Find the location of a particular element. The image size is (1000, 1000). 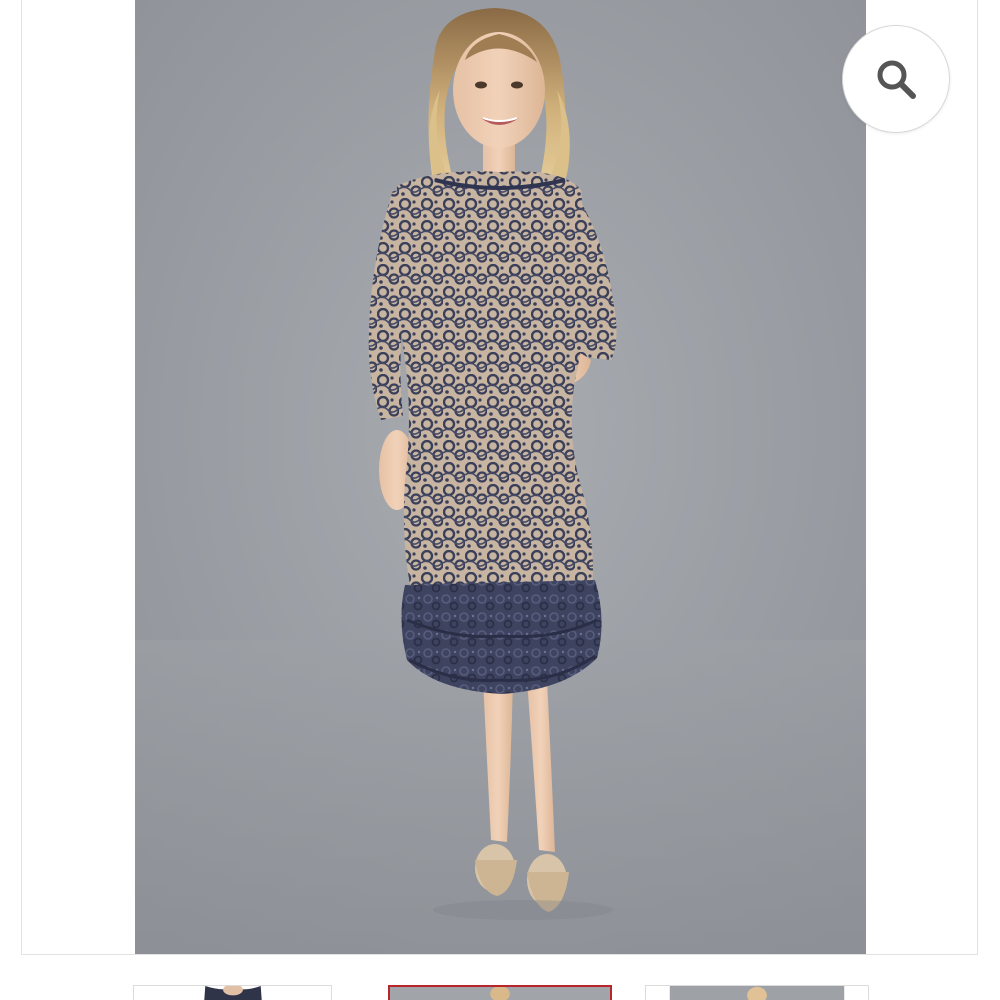

zoom-button is located at coordinates (896, 79).